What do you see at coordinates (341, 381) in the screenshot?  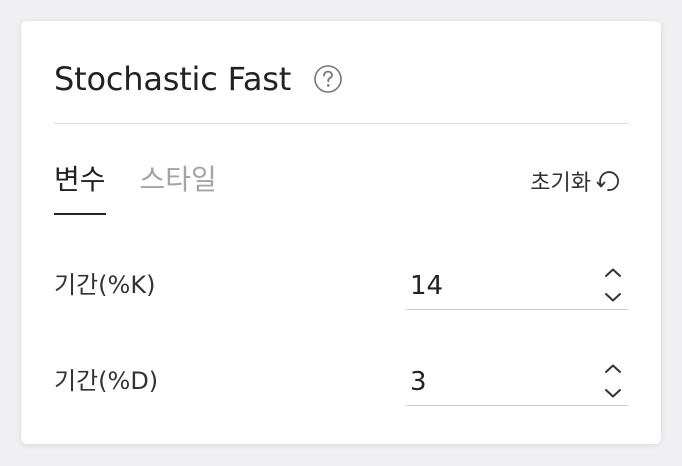 I see `param-row-d-period: 기간(%D)` at bounding box center [341, 381].